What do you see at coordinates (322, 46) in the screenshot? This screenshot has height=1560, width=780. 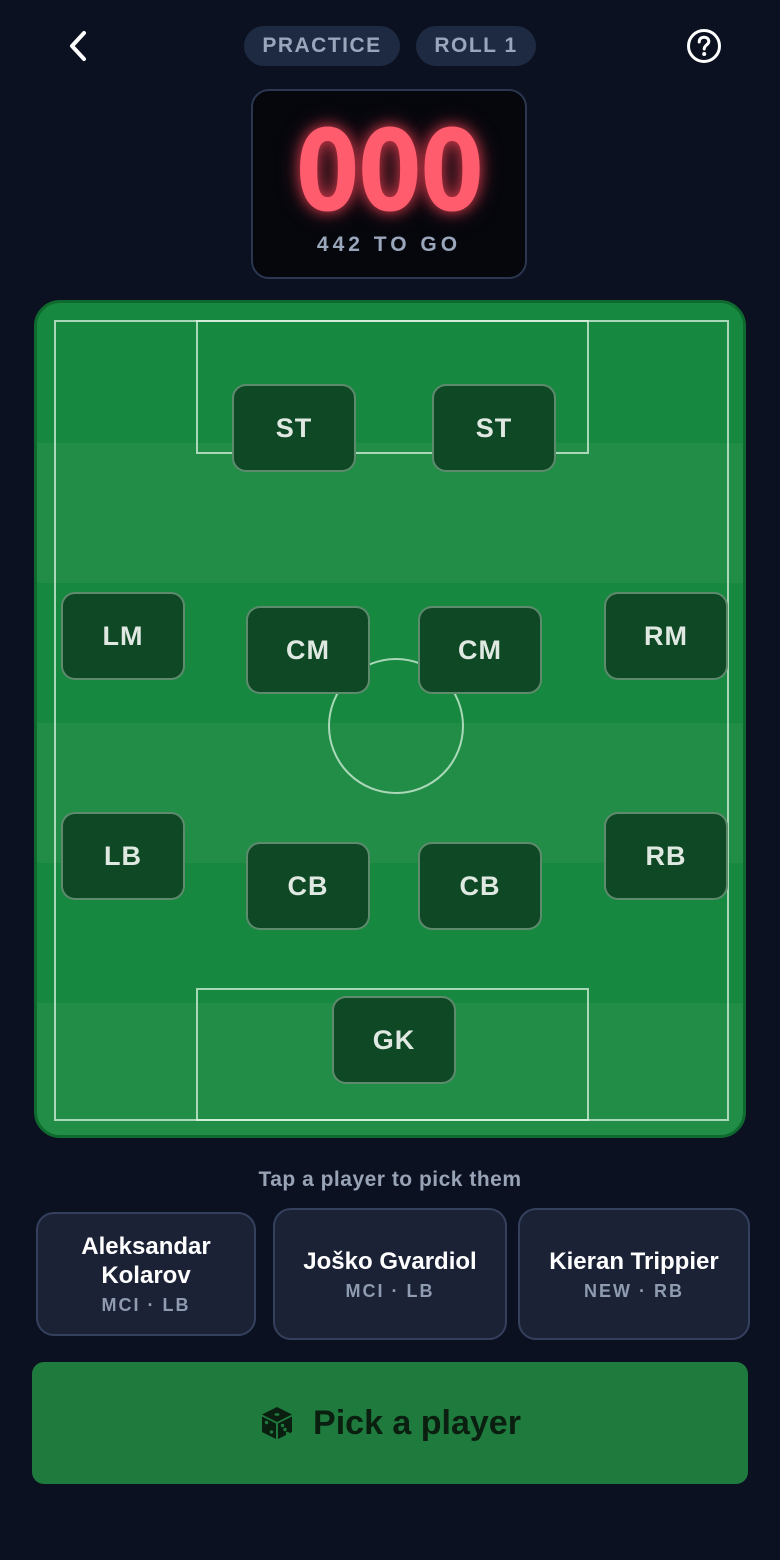 I see `mode-badge: PRACTICE` at bounding box center [322, 46].